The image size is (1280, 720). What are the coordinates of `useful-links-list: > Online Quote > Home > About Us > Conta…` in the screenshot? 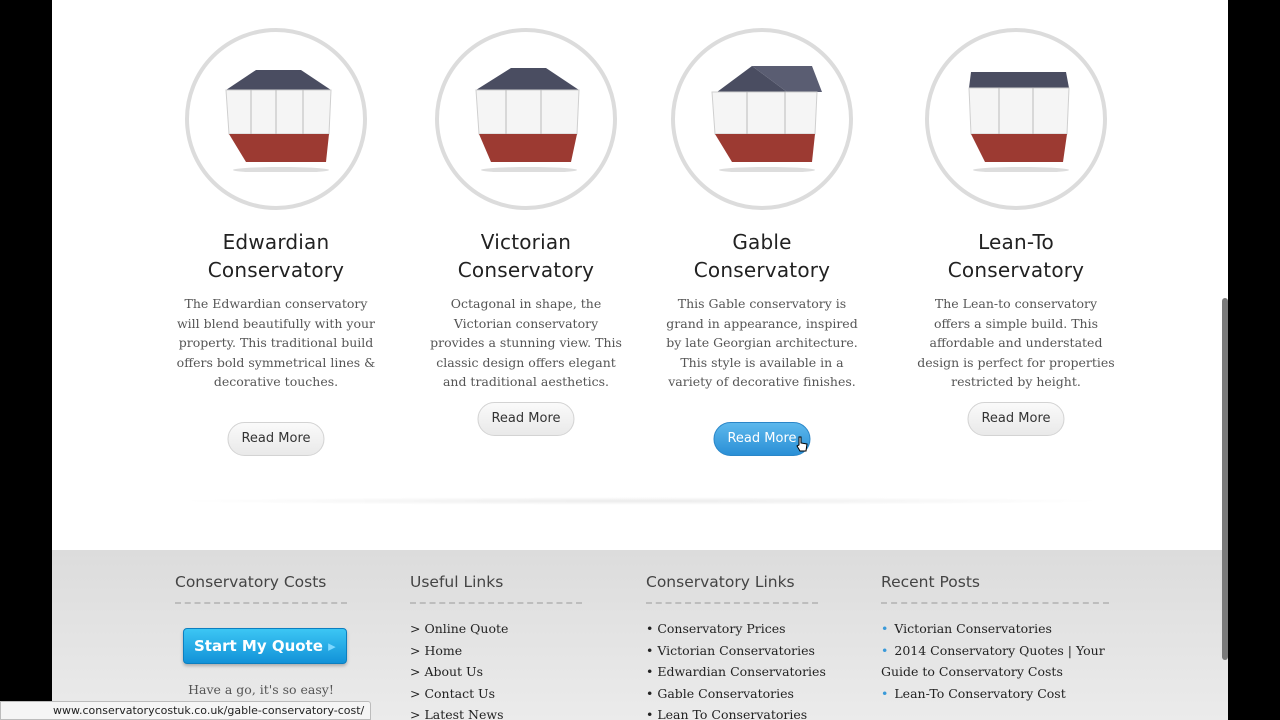 It's located at (525, 669).